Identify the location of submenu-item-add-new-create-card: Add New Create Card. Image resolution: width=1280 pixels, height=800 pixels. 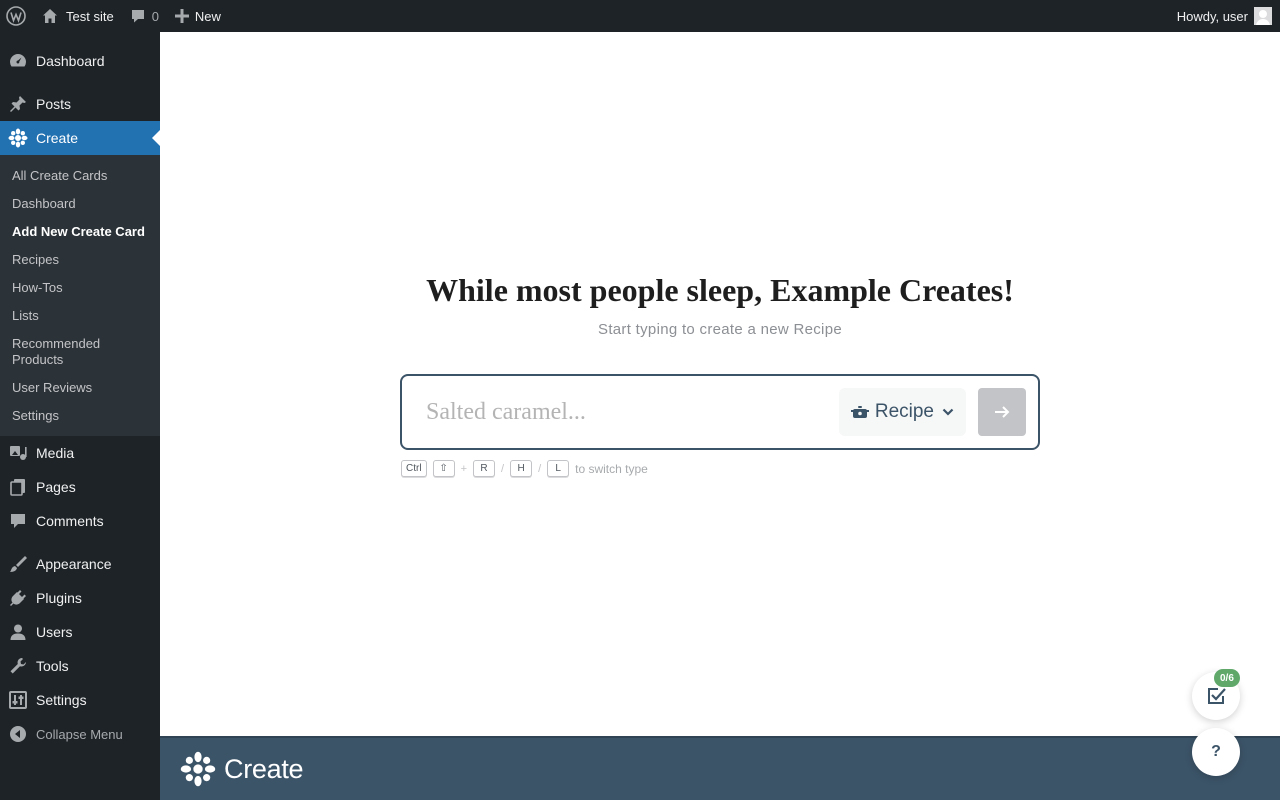
(80, 232).